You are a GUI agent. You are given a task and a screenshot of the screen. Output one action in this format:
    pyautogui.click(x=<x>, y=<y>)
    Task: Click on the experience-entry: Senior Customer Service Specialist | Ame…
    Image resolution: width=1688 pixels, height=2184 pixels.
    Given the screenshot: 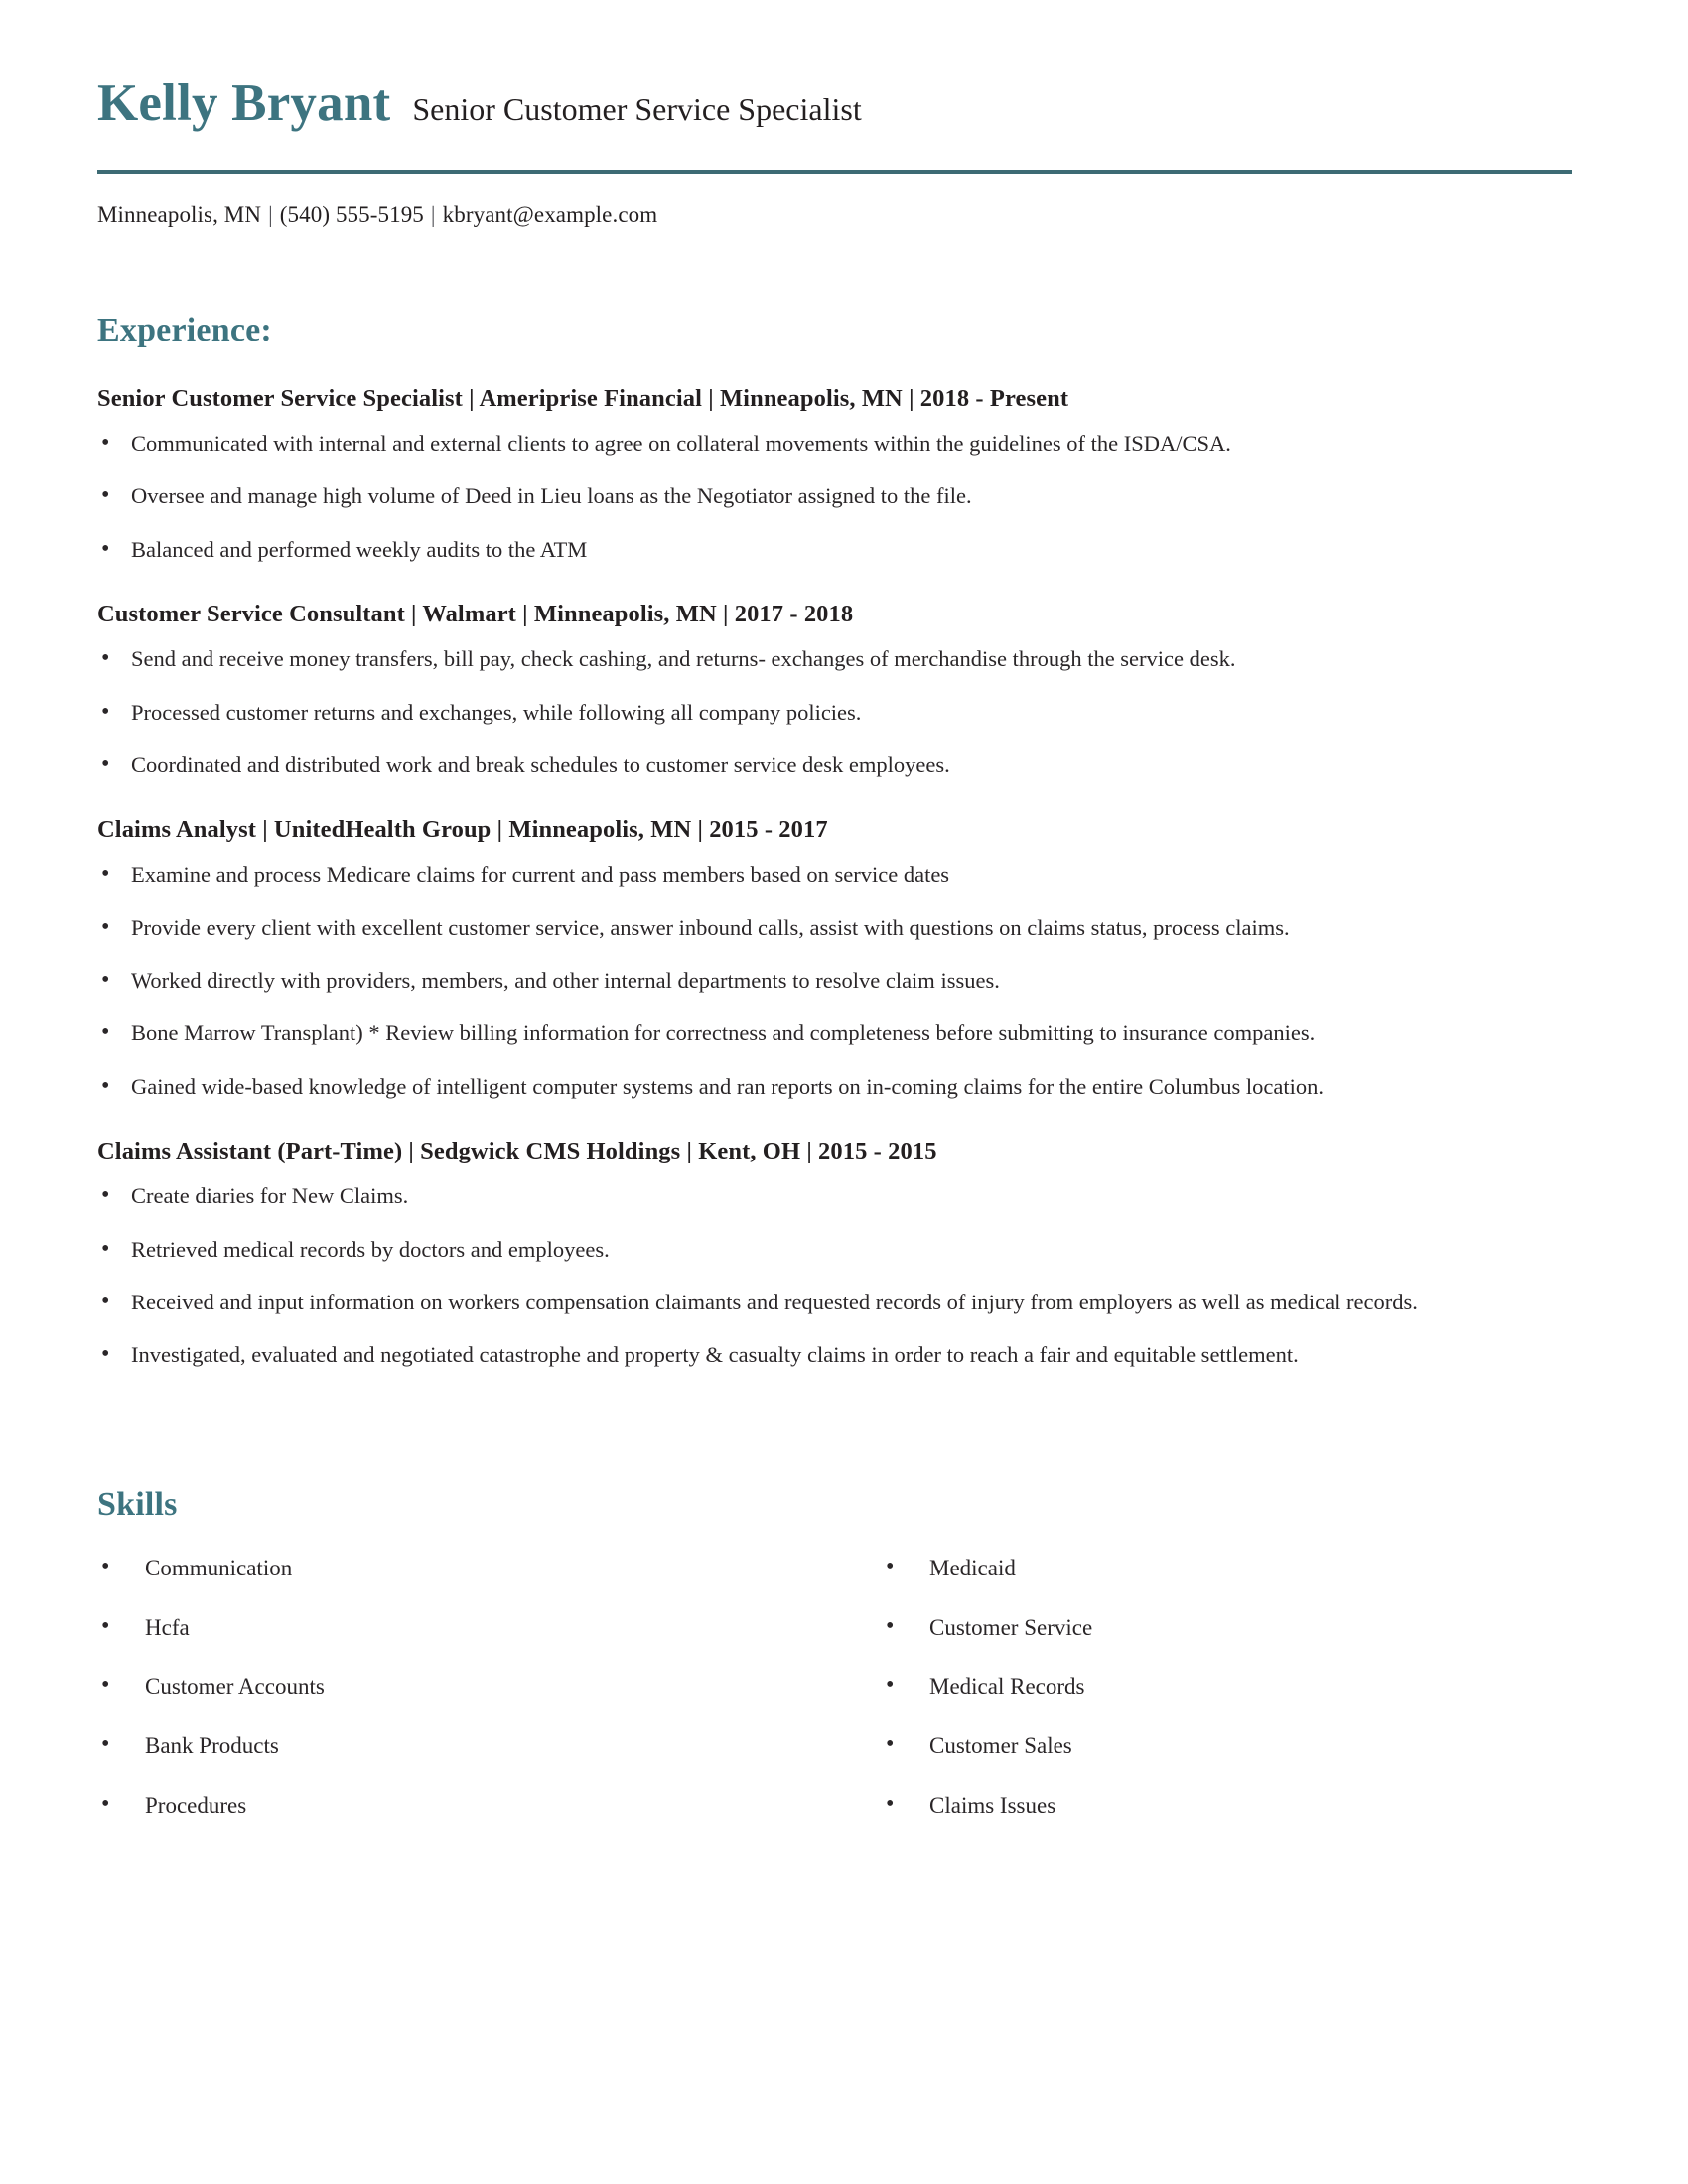 What is the action you would take?
    pyautogui.click(x=844, y=475)
    